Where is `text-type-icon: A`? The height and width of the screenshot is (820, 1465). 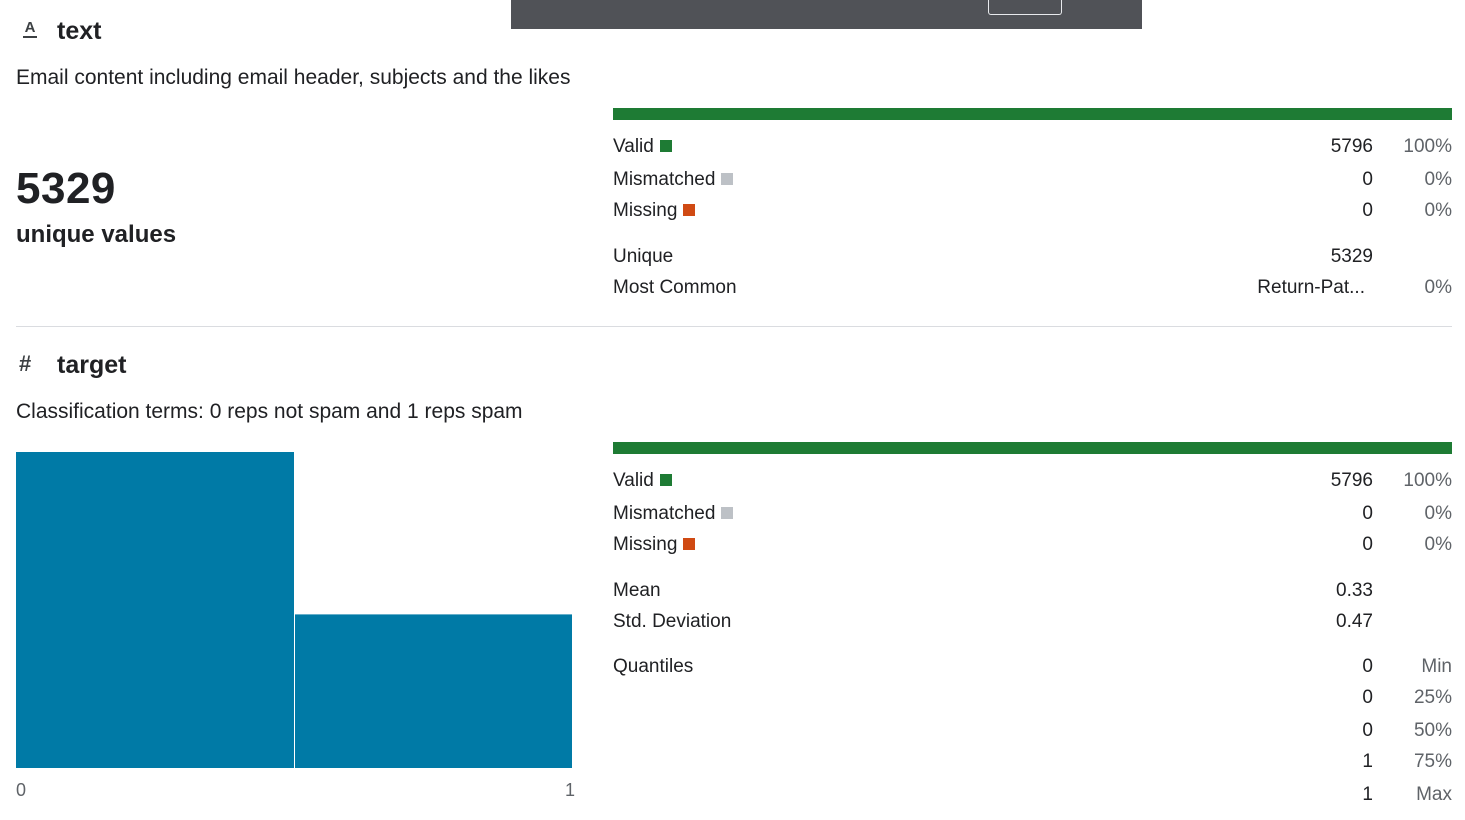 text-type-icon: A is located at coordinates (30, 31).